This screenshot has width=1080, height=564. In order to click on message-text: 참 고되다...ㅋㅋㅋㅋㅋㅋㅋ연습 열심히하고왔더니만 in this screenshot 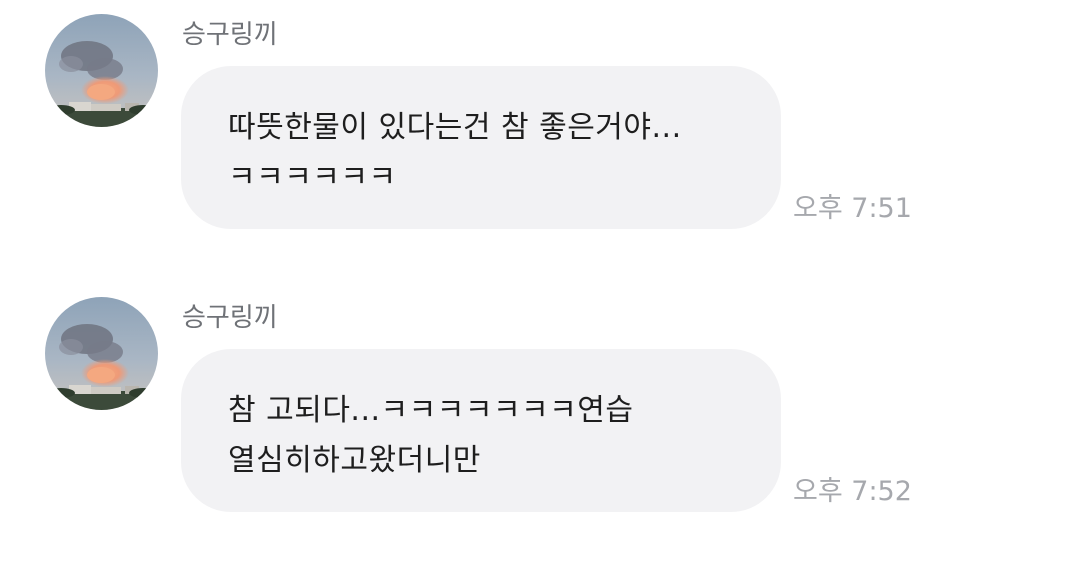, I will do `click(430, 436)`.